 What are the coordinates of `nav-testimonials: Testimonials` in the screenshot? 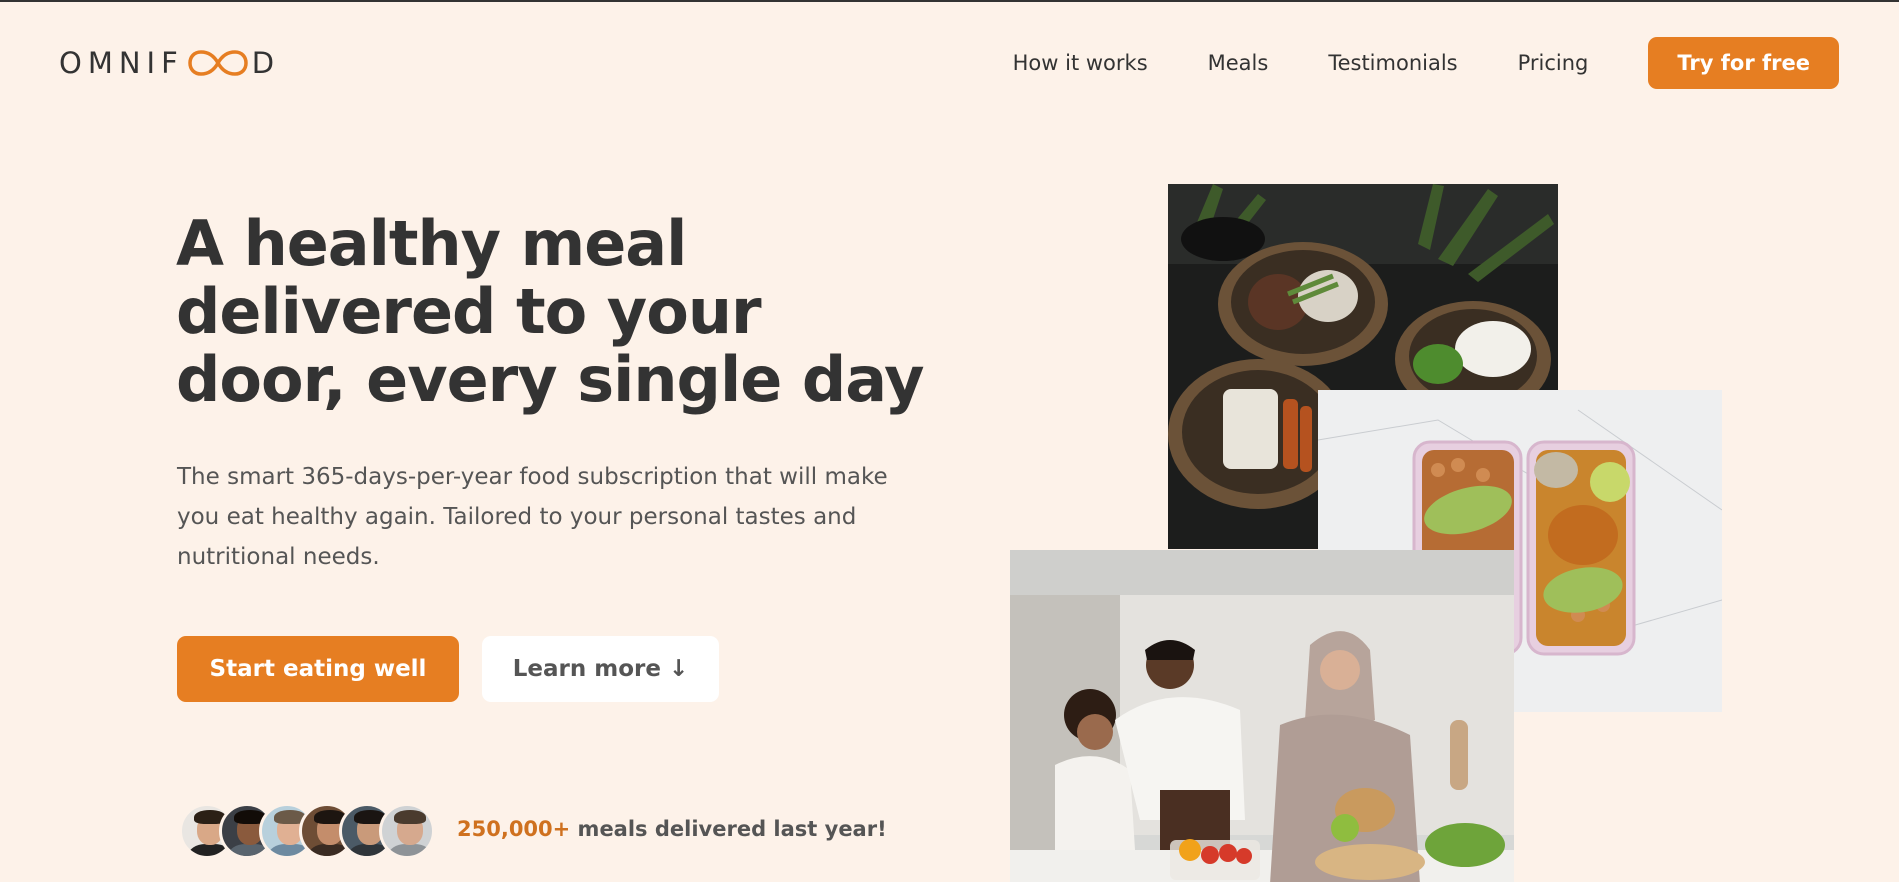 It's located at (1392, 63).